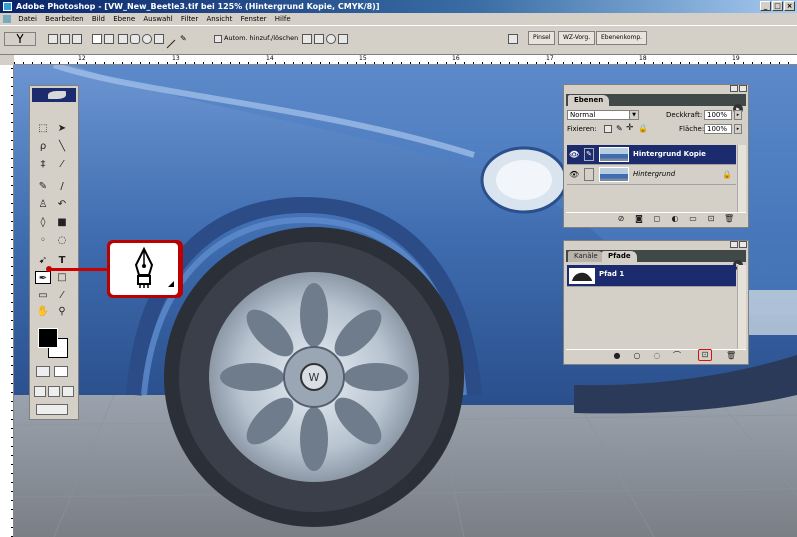  Describe the element at coordinates (7, 19) in the screenshot. I see `document-icon` at that location.